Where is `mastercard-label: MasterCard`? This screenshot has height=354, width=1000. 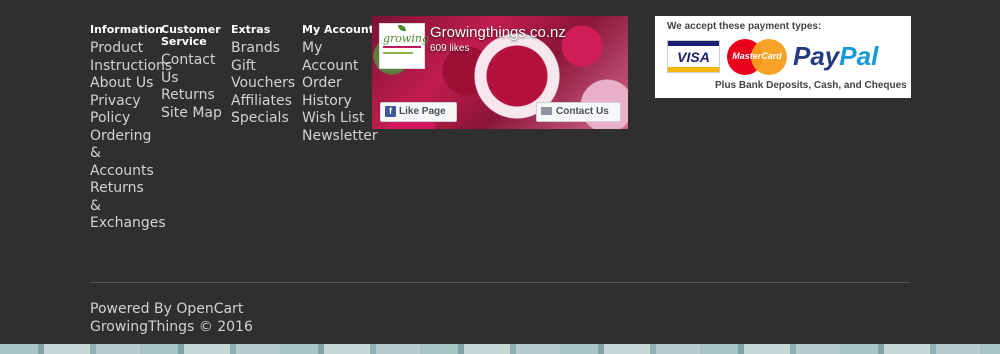
mastercard-label: MasterCard is located at coordinates (757, 56).